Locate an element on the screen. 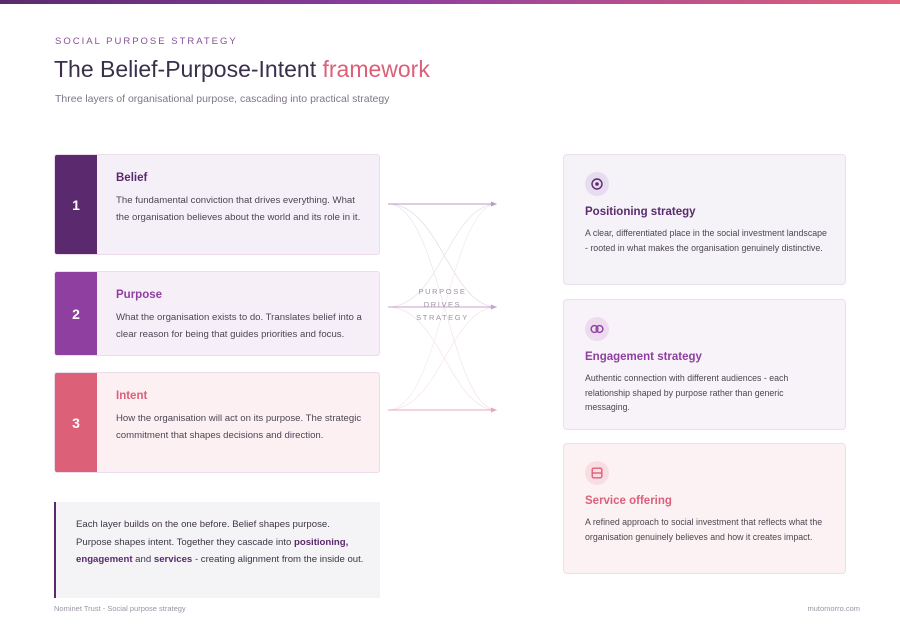 The image size is (900, 630). footer-site: mutomorro.com is located at coordinates (833, 608).